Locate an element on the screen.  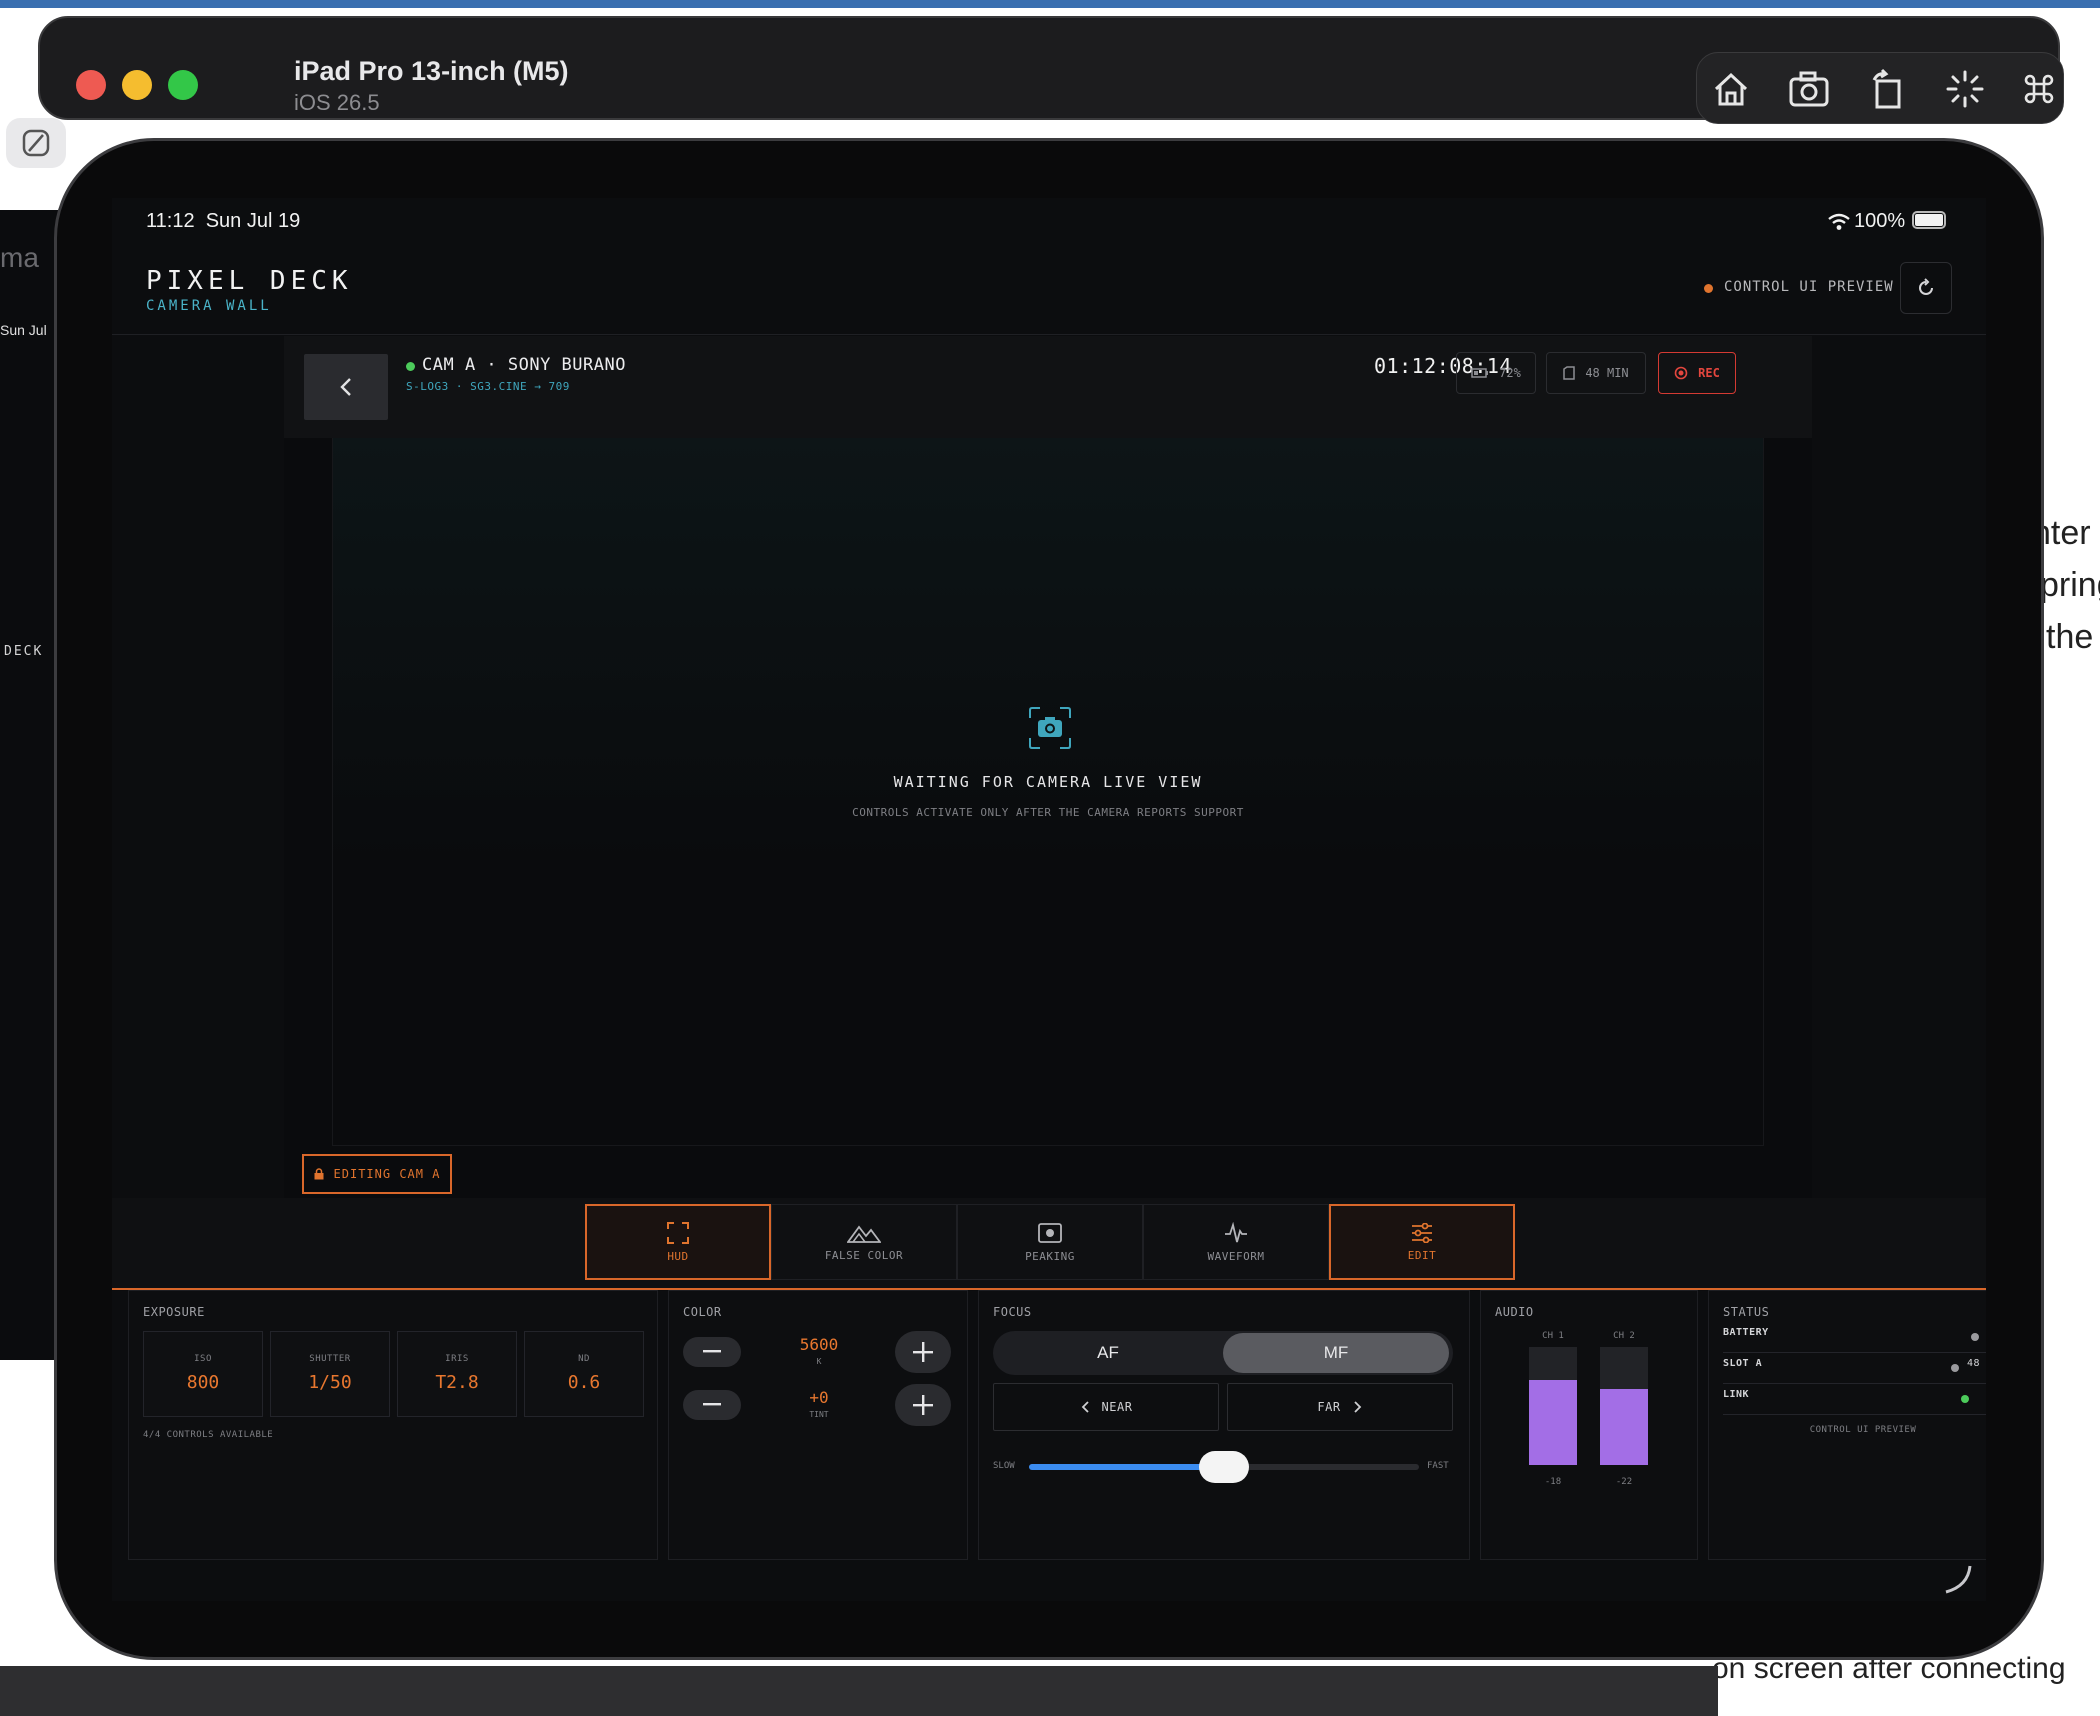
refresh-button is located at coordinates (1926, 288).